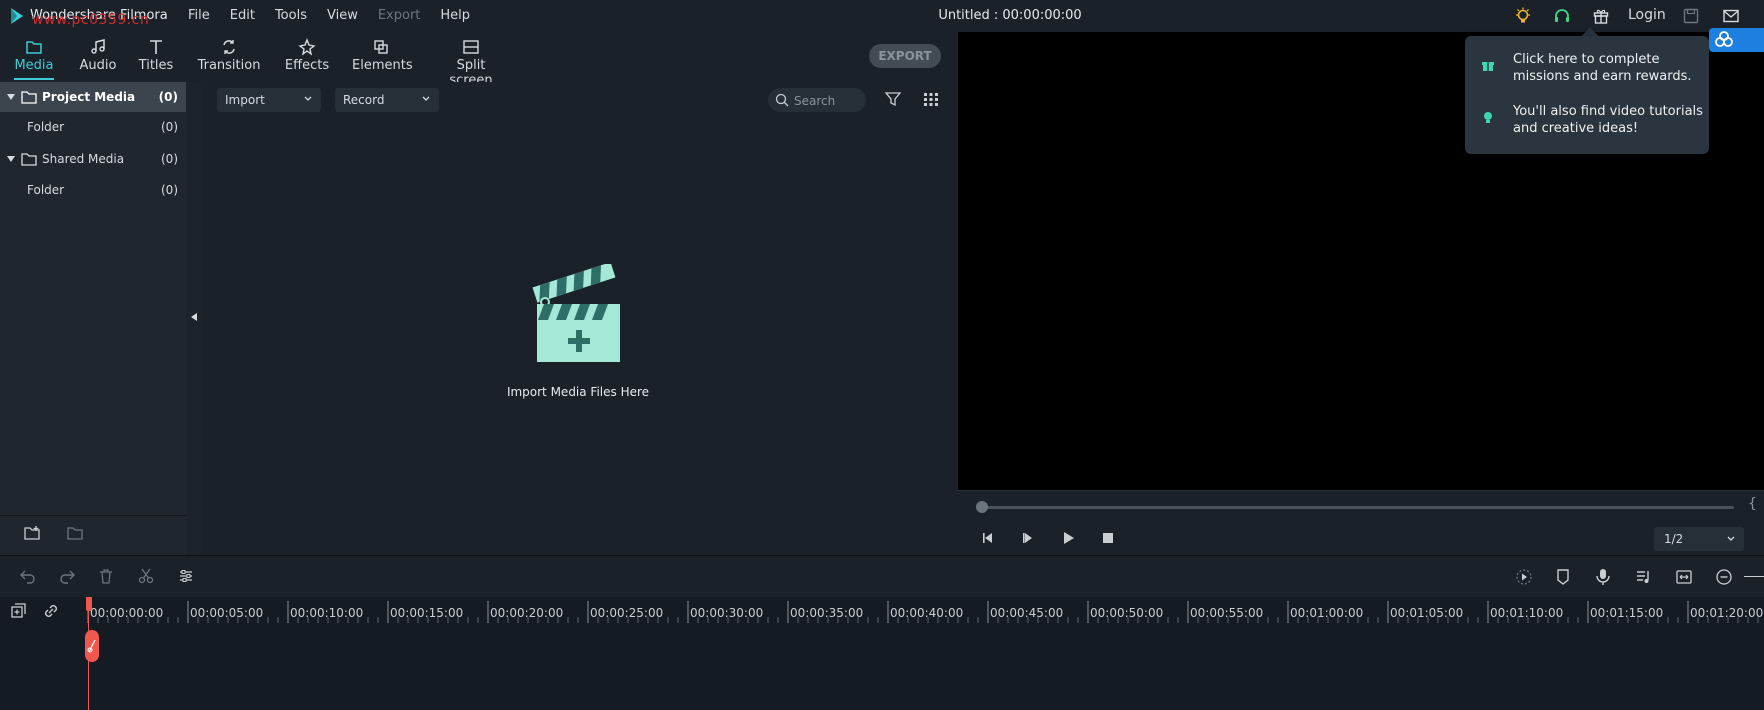 The width and height of the screenshot is (1764, 710). What do you see at coordinates (1108, 538) in the screenshot?
I see `stop-icon` at bounding box center [1108, 538].